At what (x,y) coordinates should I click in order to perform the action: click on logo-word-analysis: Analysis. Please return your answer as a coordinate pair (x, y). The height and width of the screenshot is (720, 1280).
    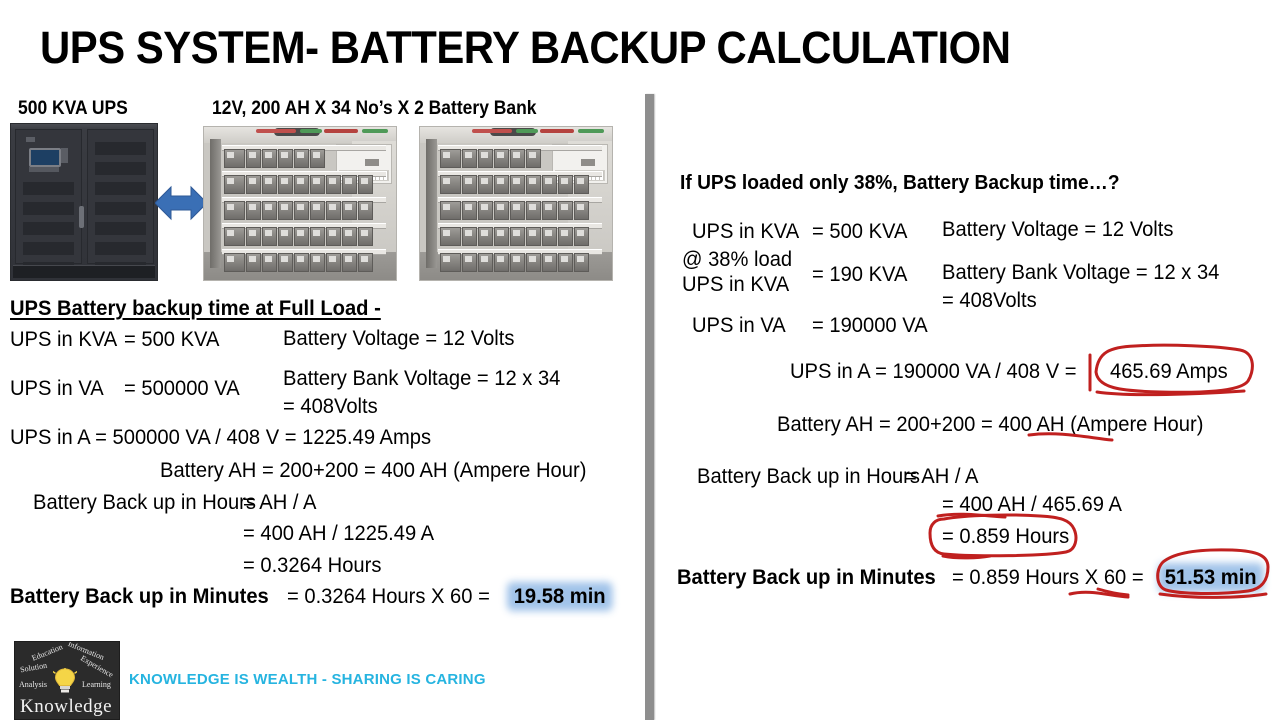
    Looking at the image, I should click on (33, 684).